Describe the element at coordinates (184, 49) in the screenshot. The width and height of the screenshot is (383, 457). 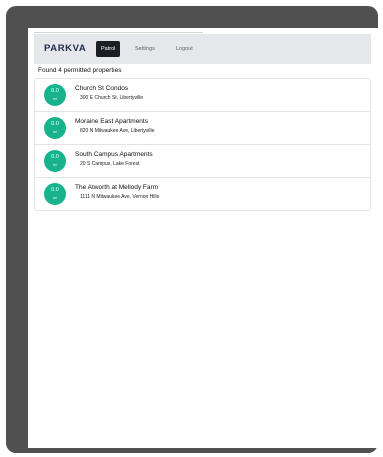
I see `nav-logout: Logout` at that location.